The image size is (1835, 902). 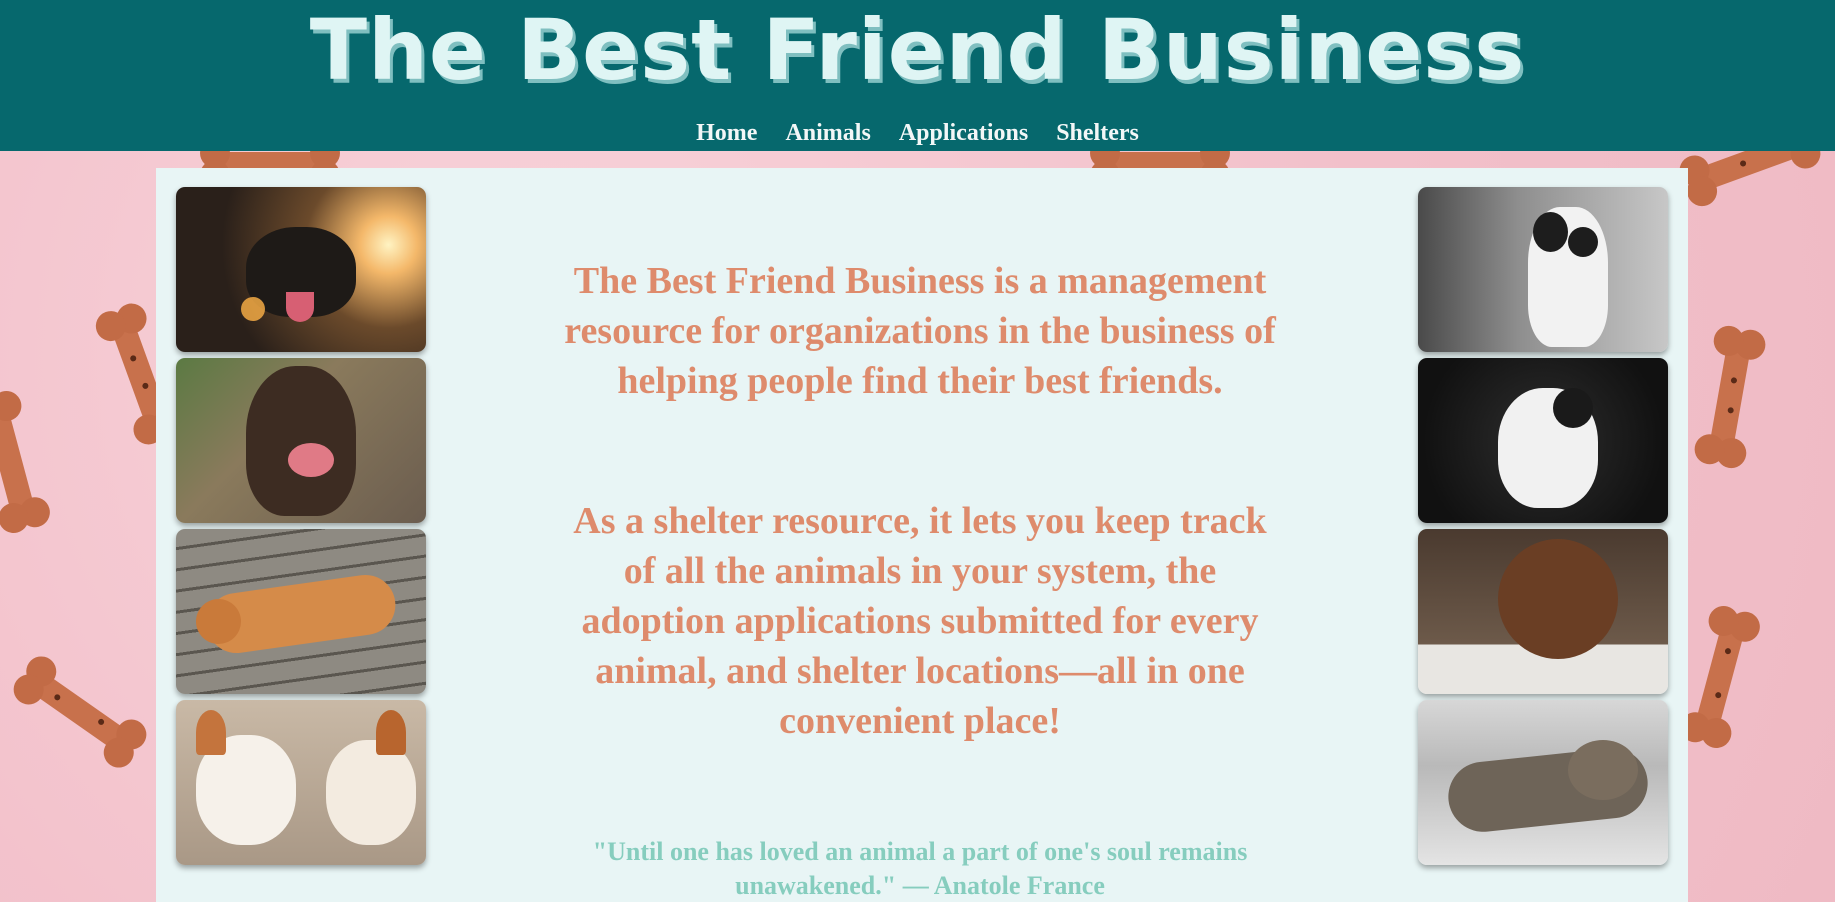 I want to click on site-title: The Best Friend Business, so click(x=917, y=50).